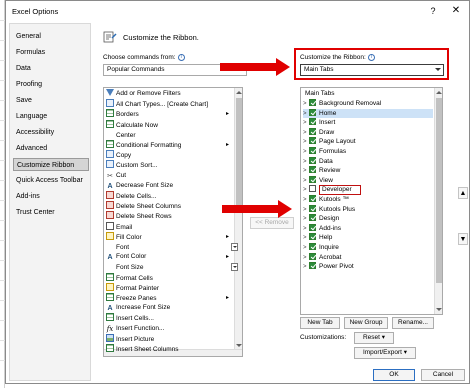  What do you see at coordinates (169, 277) in the screenshot?
I see `command-item: Format Cells` at bounding box center [169, 277].